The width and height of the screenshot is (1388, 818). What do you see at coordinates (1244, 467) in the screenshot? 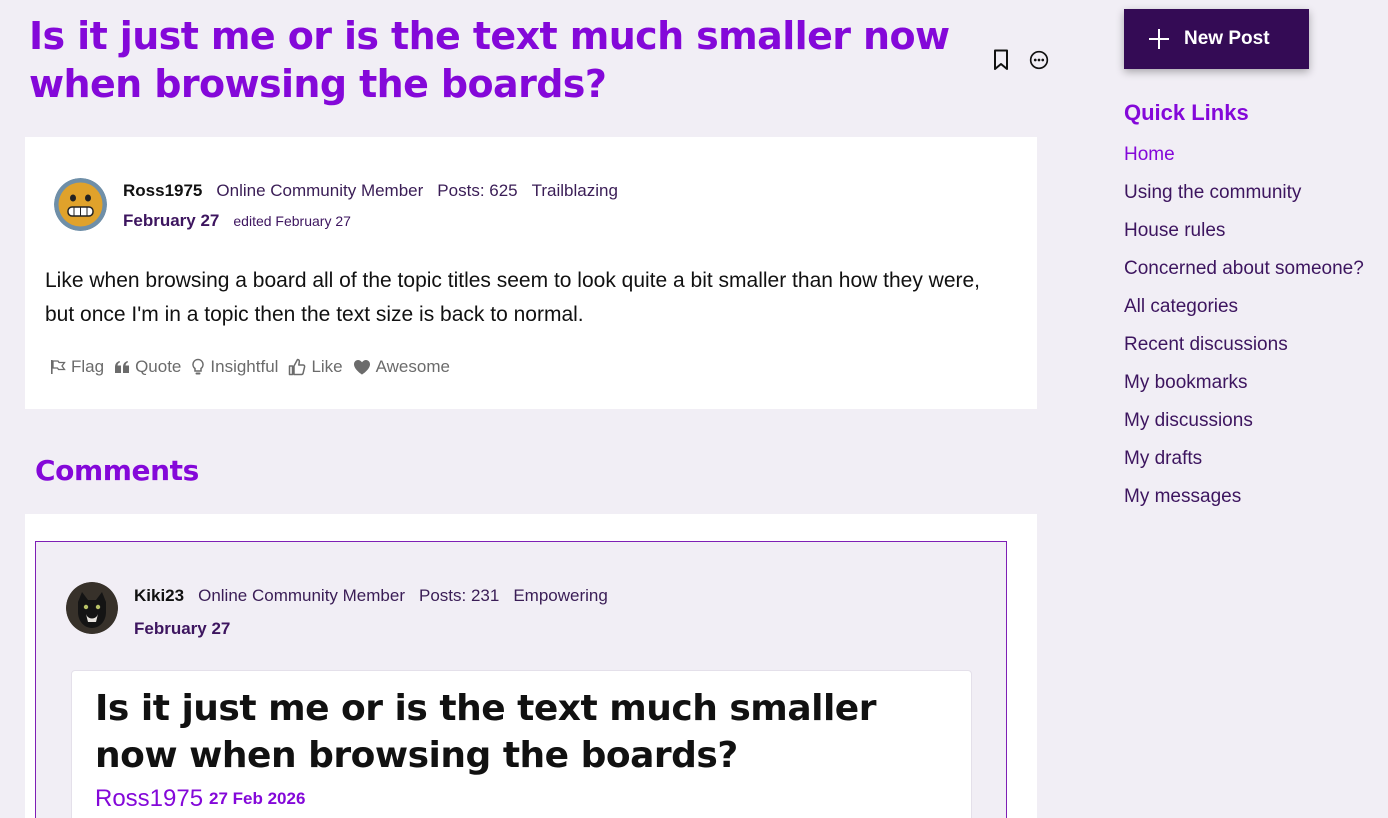
I see `quick-link-my-drafts: My drafts` at bounding box center [1244, 467].